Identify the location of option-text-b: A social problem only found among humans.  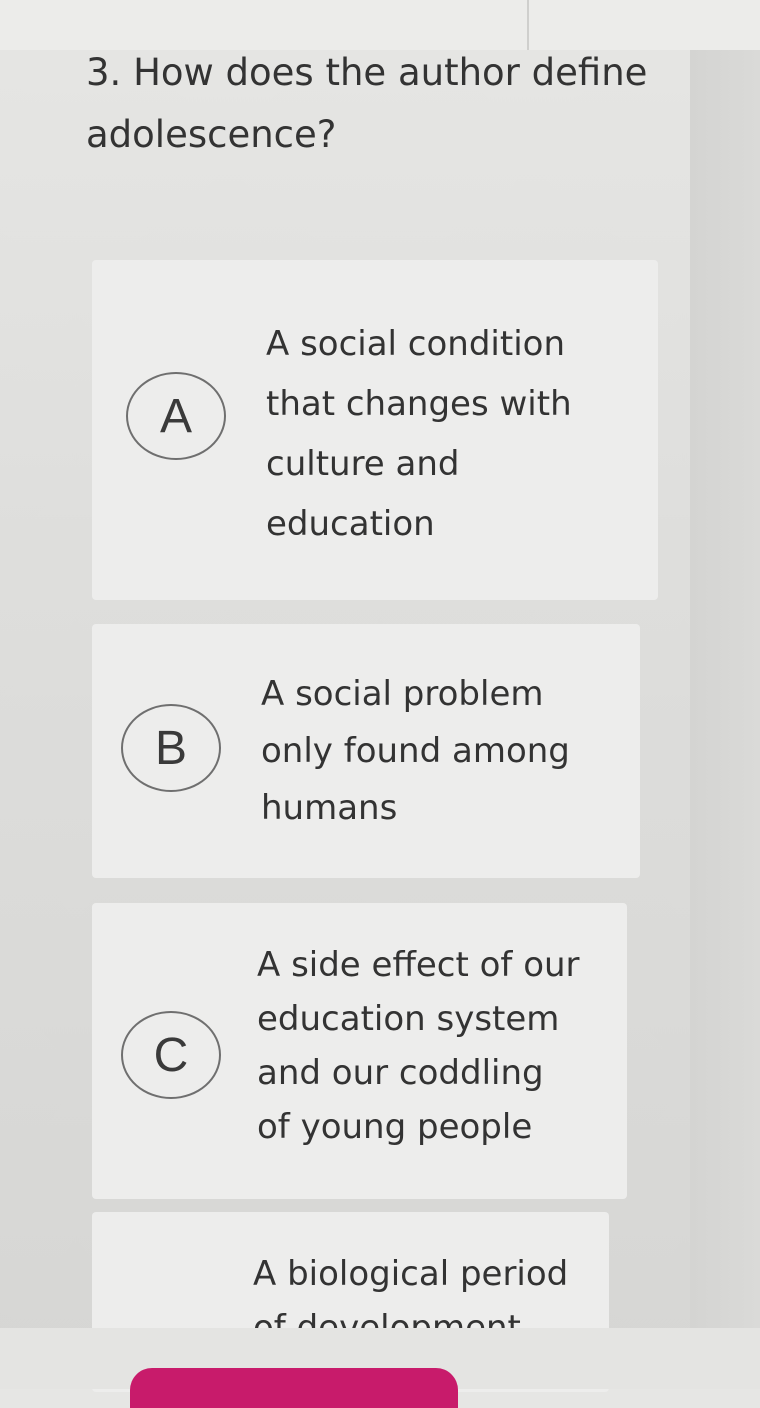
(415, 751).